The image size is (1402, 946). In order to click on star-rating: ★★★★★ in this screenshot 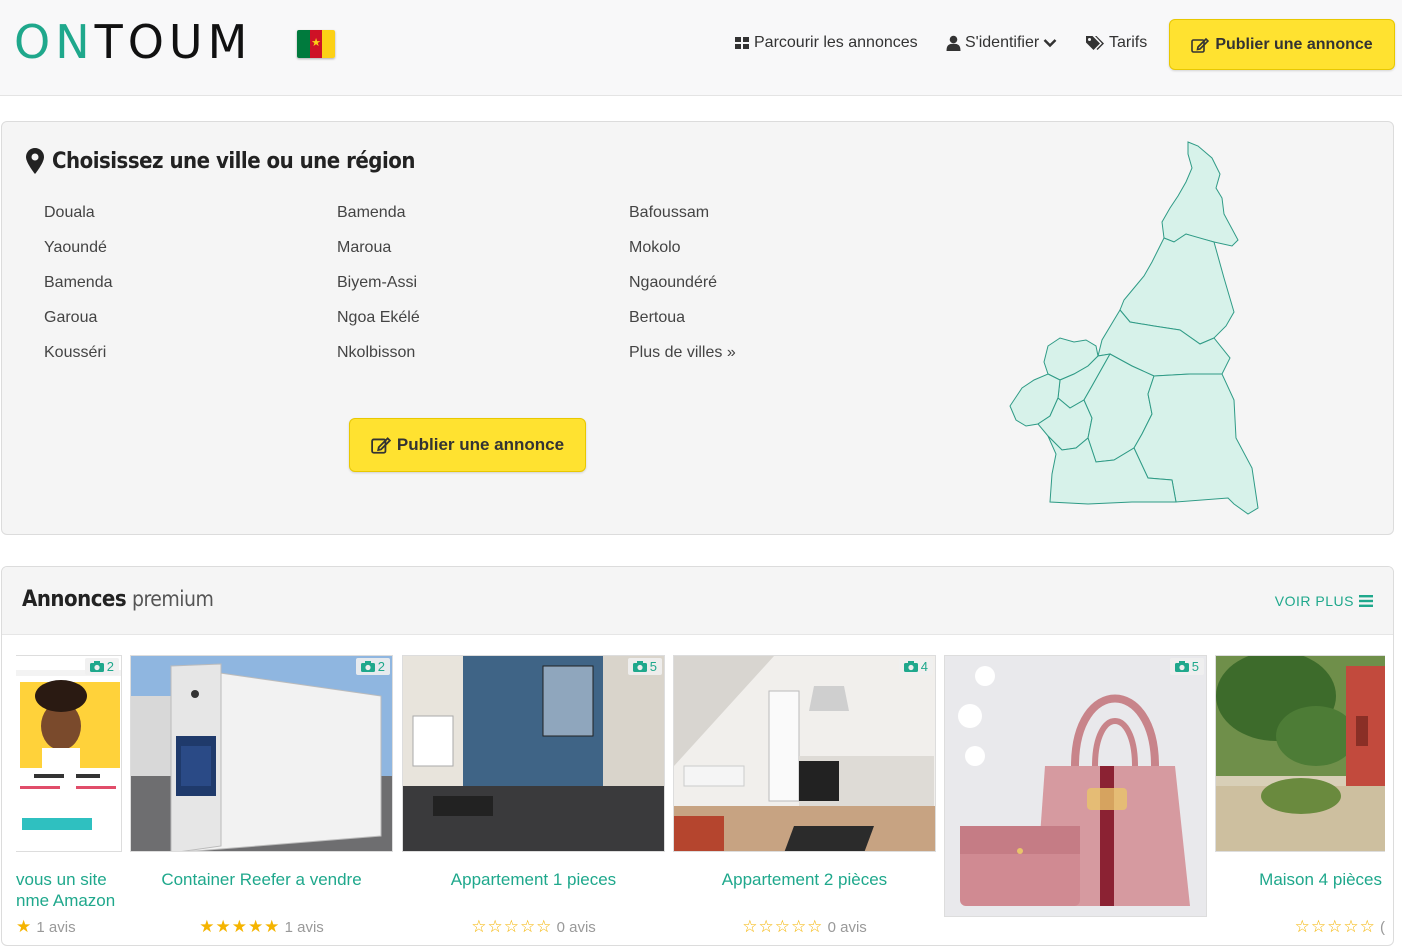, I will do `click(240, 926)`.